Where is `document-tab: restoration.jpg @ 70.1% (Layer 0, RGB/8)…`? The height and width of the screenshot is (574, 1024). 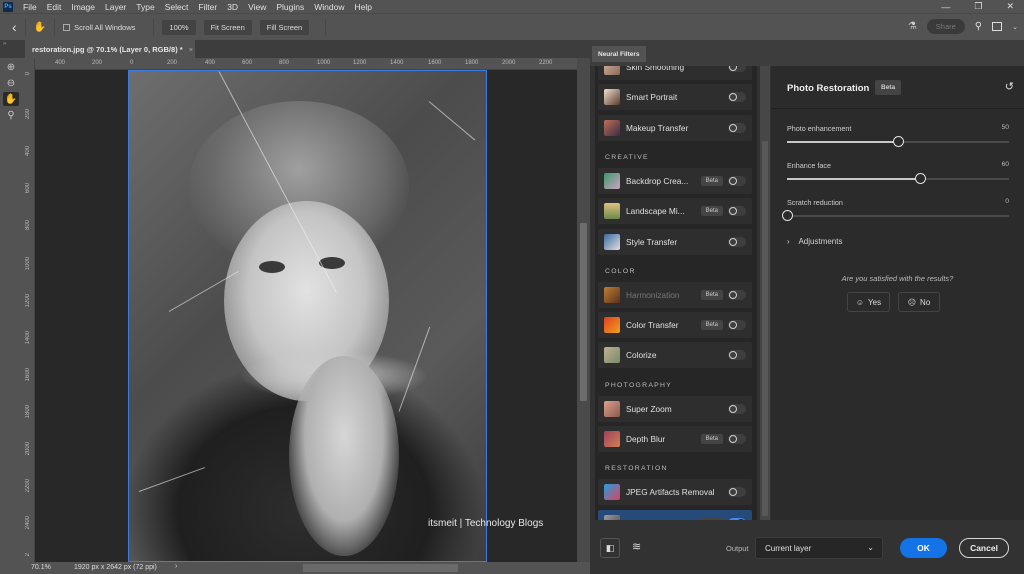
document-tab: restoration.jpg @ 70.1% (Layer 0, RGB/8)… is located at coordinates (110, 49).